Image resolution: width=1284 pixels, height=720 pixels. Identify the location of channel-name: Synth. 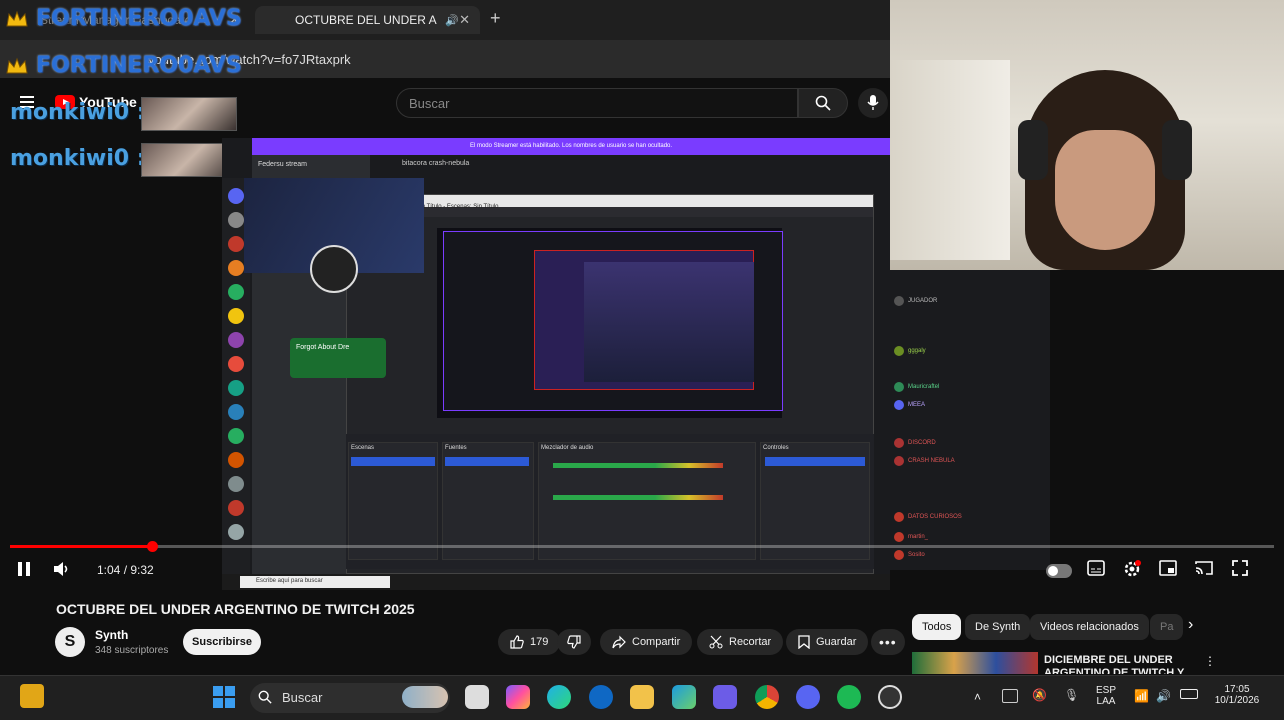
(111, 635).